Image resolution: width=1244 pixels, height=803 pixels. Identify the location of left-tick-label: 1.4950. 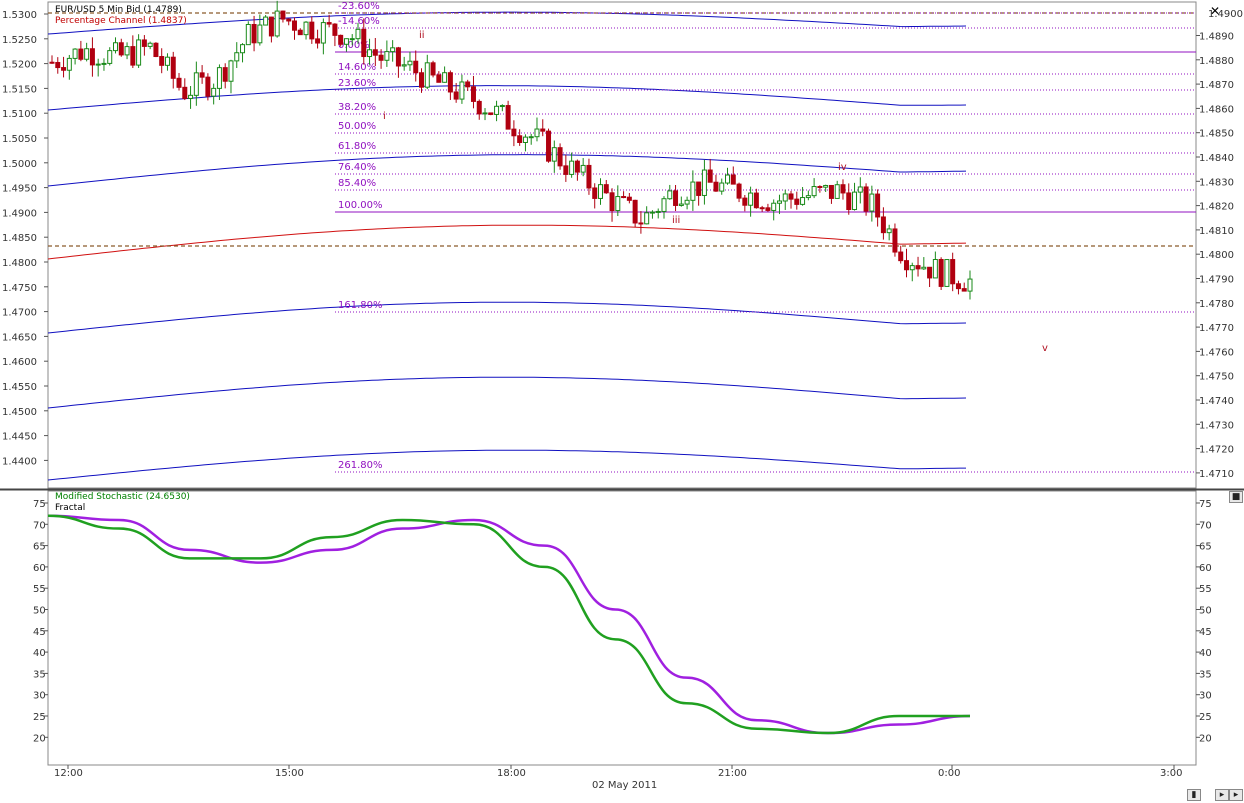
(19, 189).